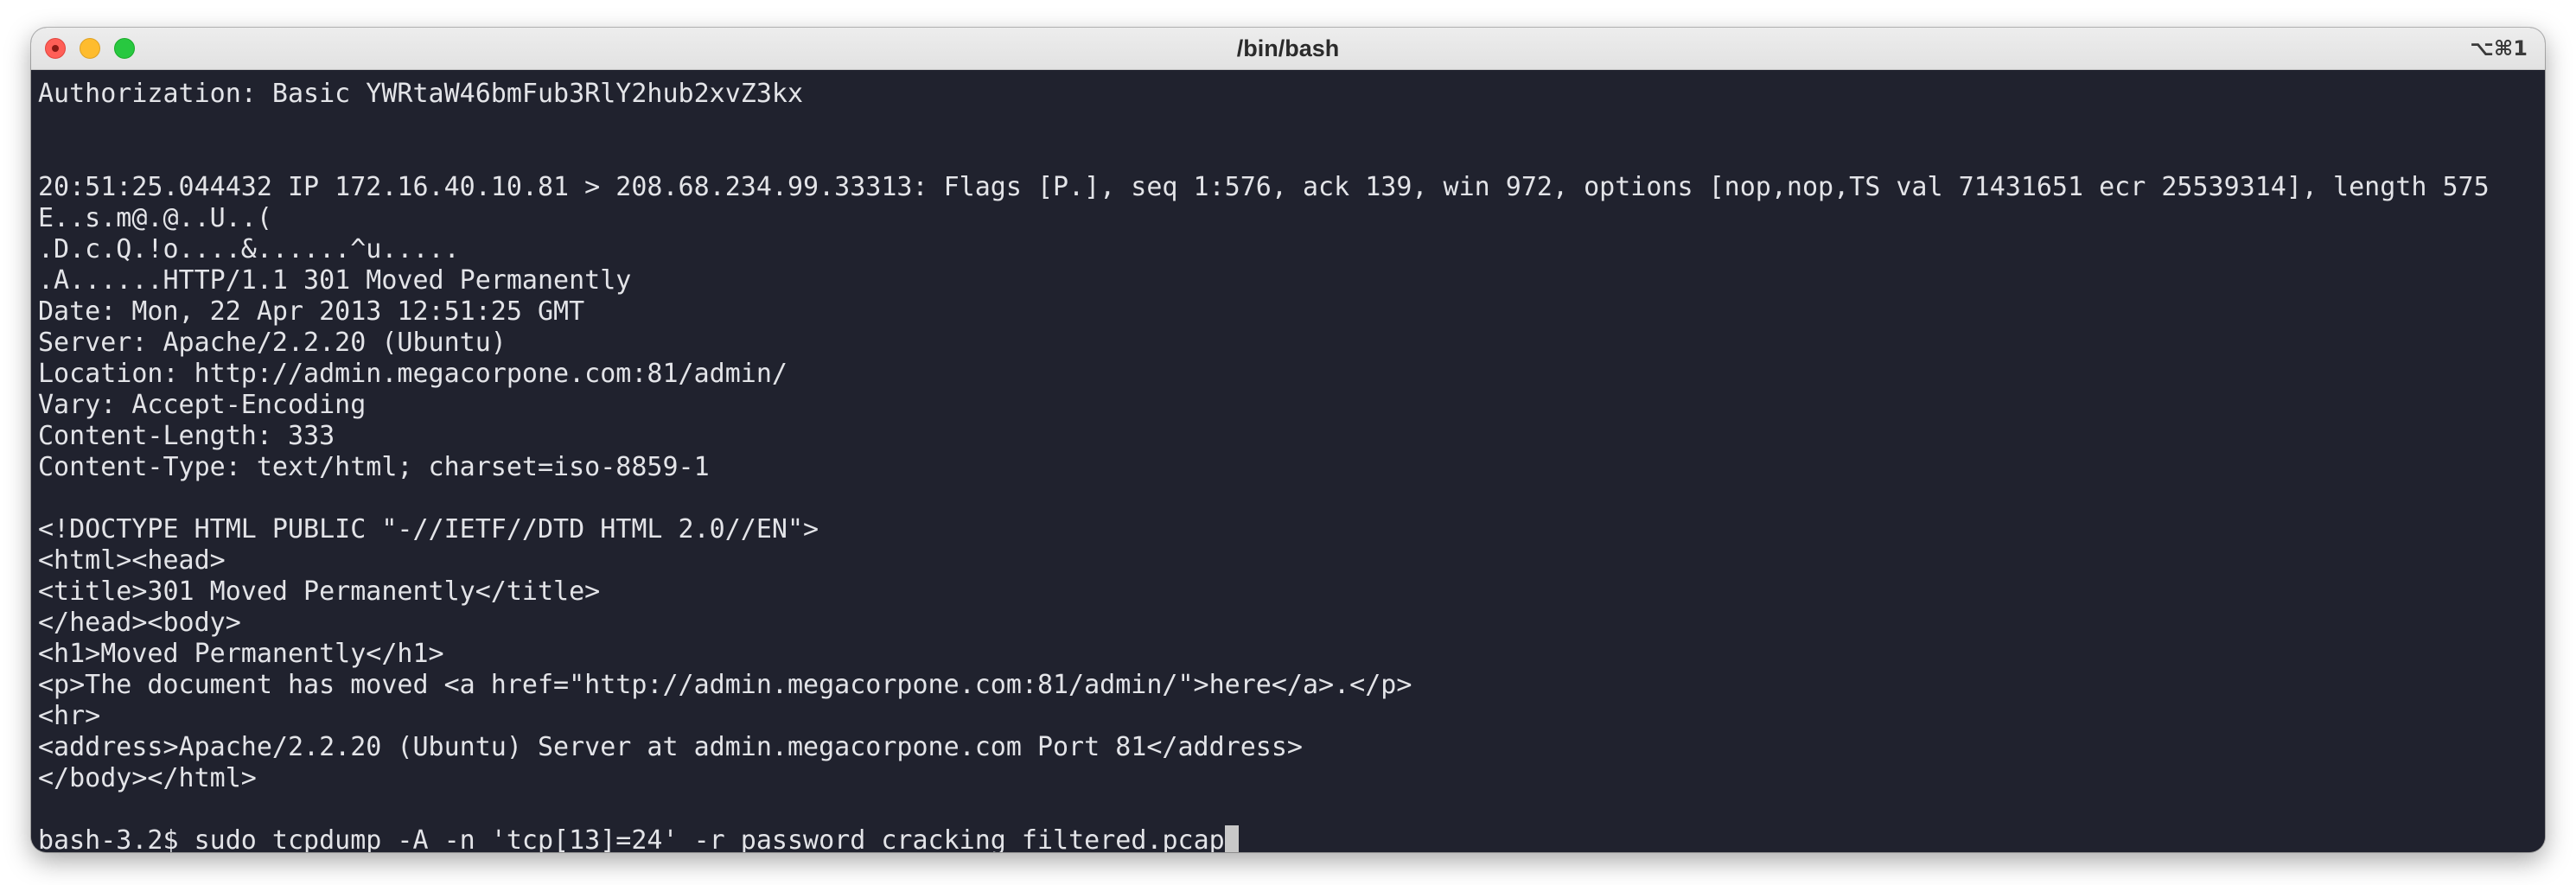 Image resolution: width=2576 pixels, height=885 pixels. I want to click on text-cursor, so click(1231, 838).